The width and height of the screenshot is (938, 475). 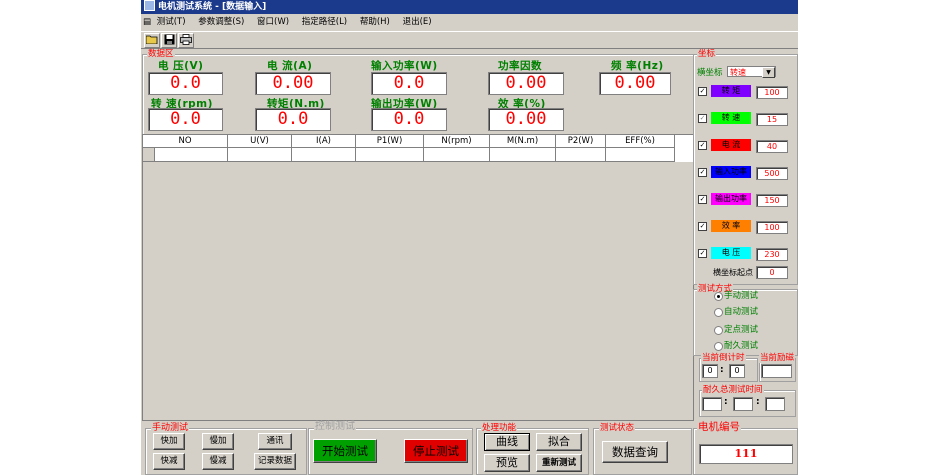 What do you see at coordinates (275, 461) in the screenshot?
I see `record-data-button: 记录数据` at bounding box center [275, 461].